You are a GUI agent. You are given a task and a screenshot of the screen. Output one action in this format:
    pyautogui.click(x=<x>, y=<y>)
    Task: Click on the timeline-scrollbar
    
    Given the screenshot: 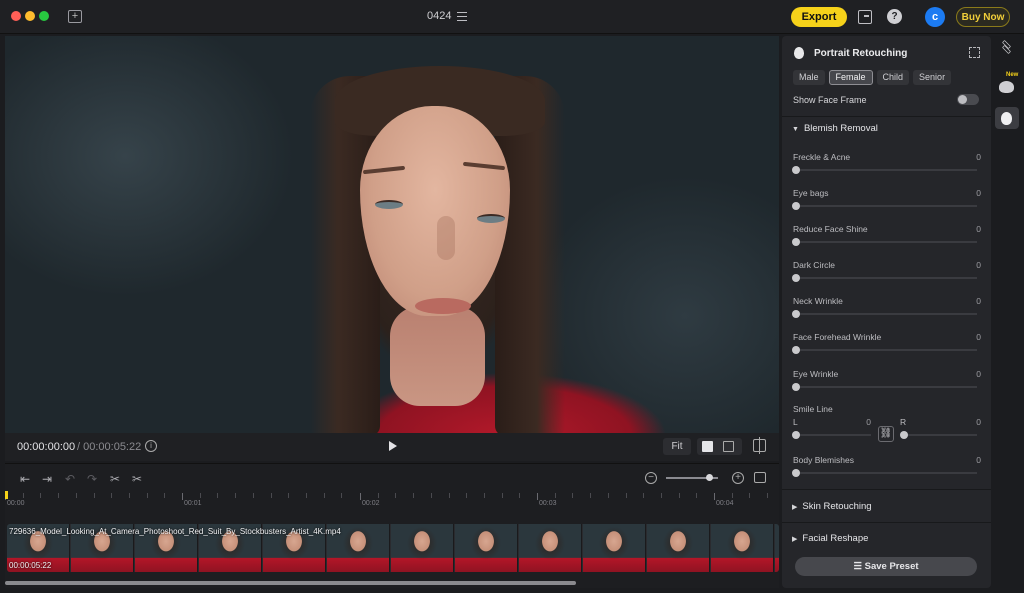 What is the action you would take?
    pyautogui.click(x=290, y=583)
    